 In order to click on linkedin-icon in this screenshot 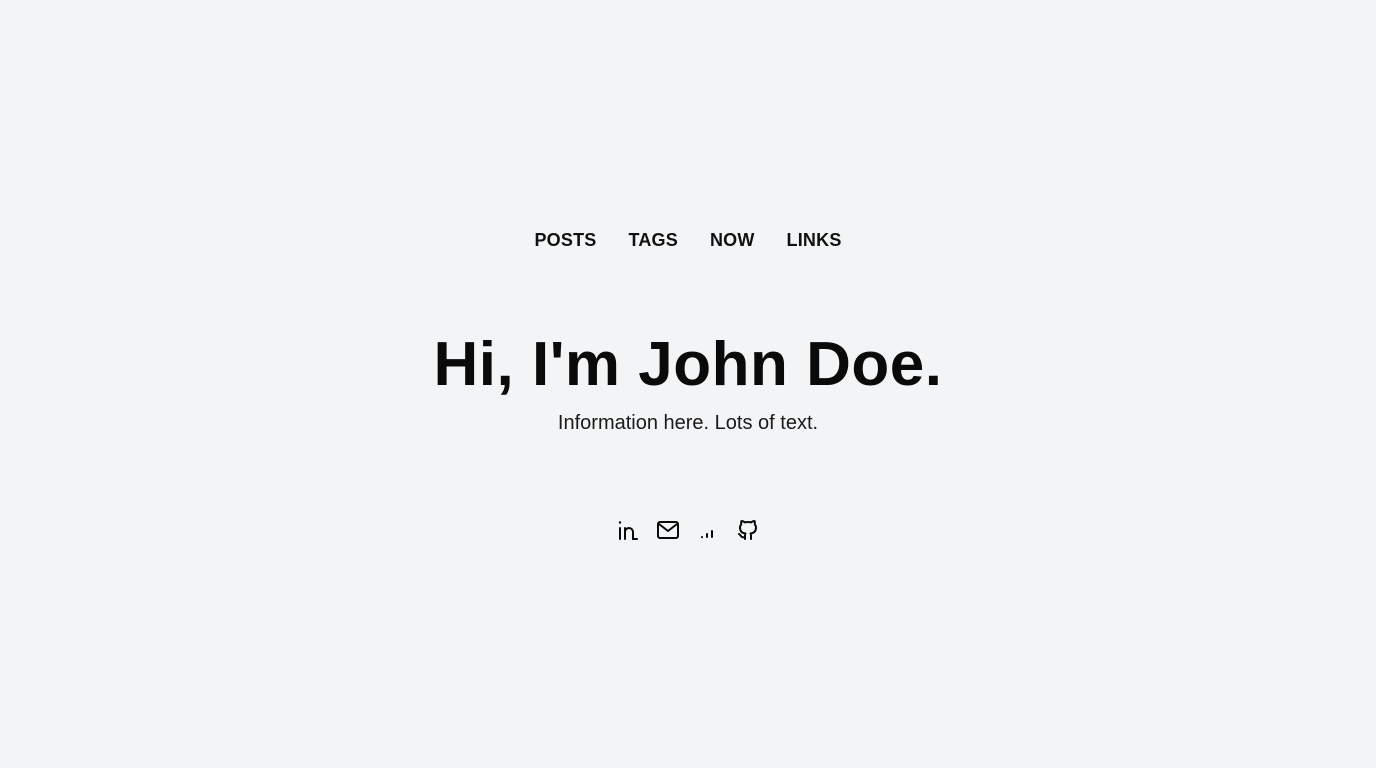, I will do `click(628, 530)`.